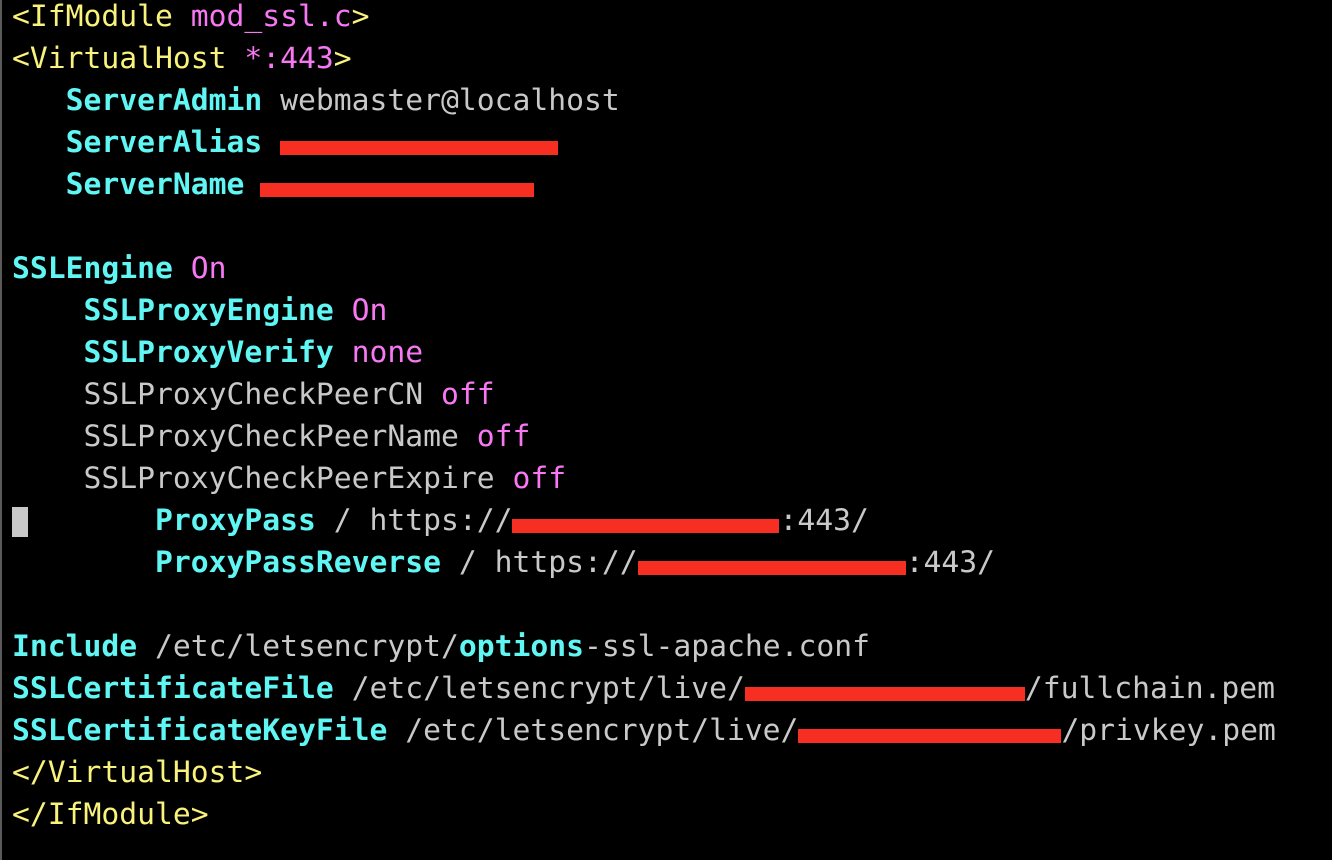  I want to click on text-cursor, so click(20, 522).